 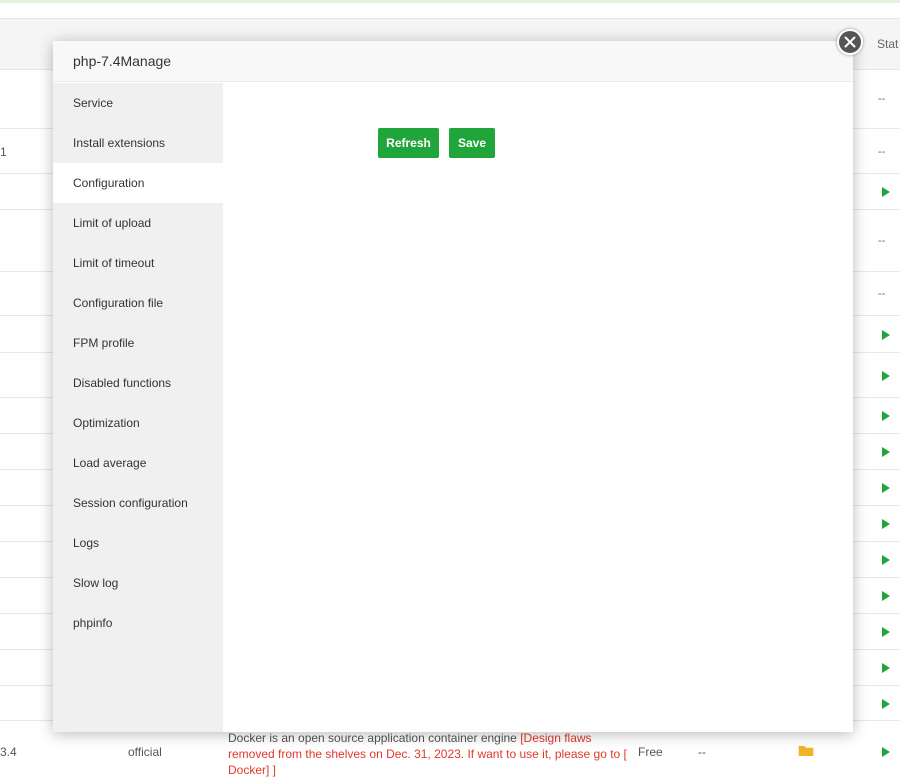 What do you see at coordinates (806, 750) in the screenshot?
I see `folder-icon` at bounding box center [806, 750].